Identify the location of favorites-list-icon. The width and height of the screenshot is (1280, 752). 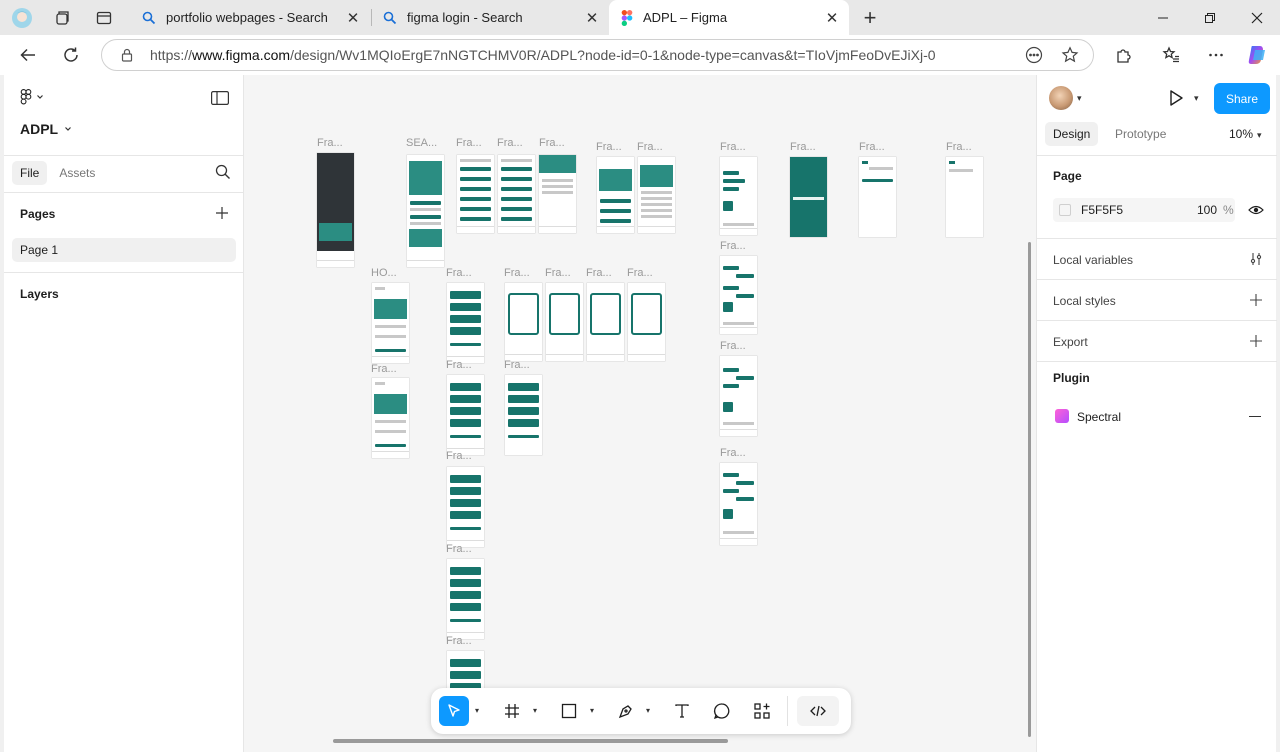
(1171, 55).